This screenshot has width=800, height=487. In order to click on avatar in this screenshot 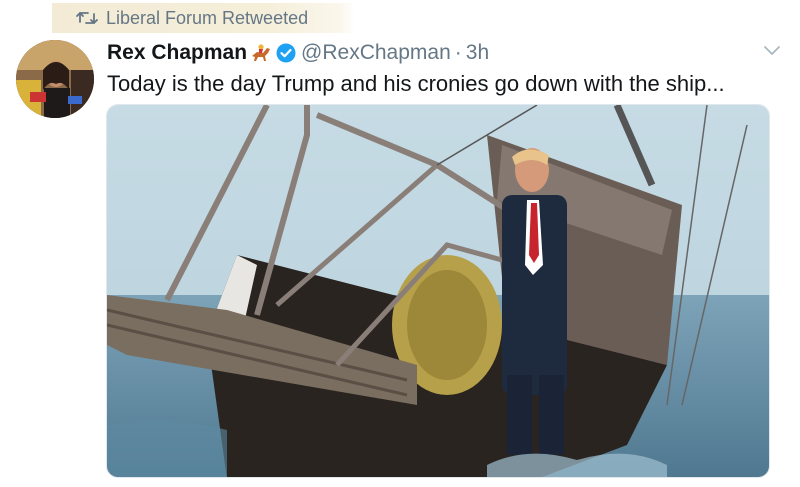, I will do `click(55, 79)`.